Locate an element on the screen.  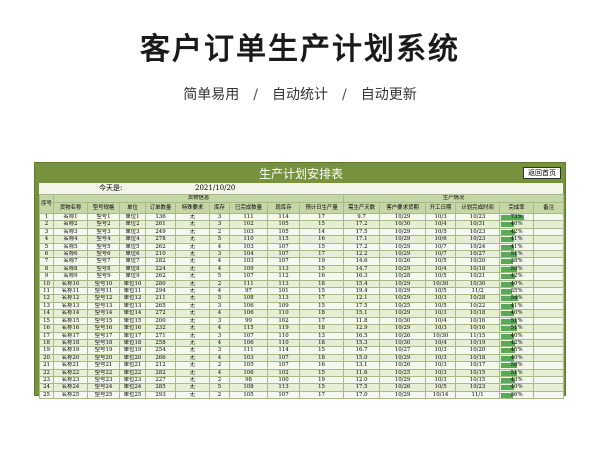
cell-due: 10/28 is located at coordinates (403, 276).